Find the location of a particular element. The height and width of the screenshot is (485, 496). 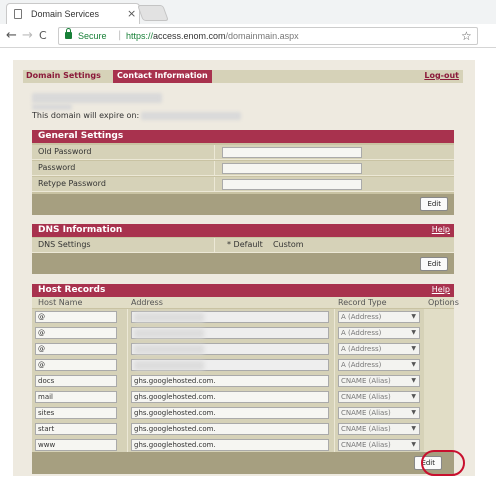

table-row: sites ghs.googlehosted.com. CNAME (Alias) ▼ is located at coordinates (243, 413).